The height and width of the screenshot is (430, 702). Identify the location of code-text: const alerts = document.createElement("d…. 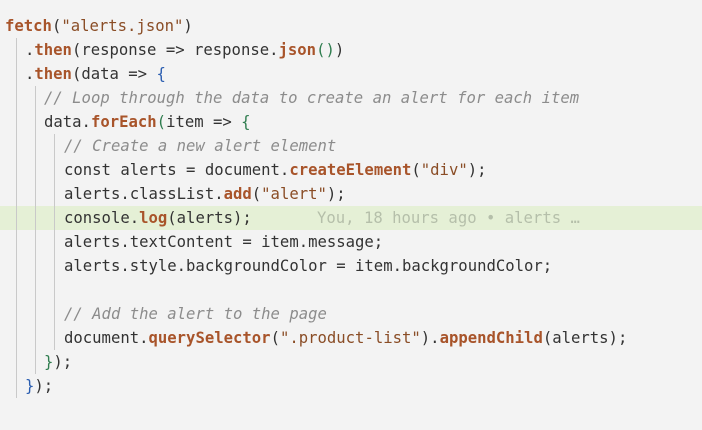
(275, 170).